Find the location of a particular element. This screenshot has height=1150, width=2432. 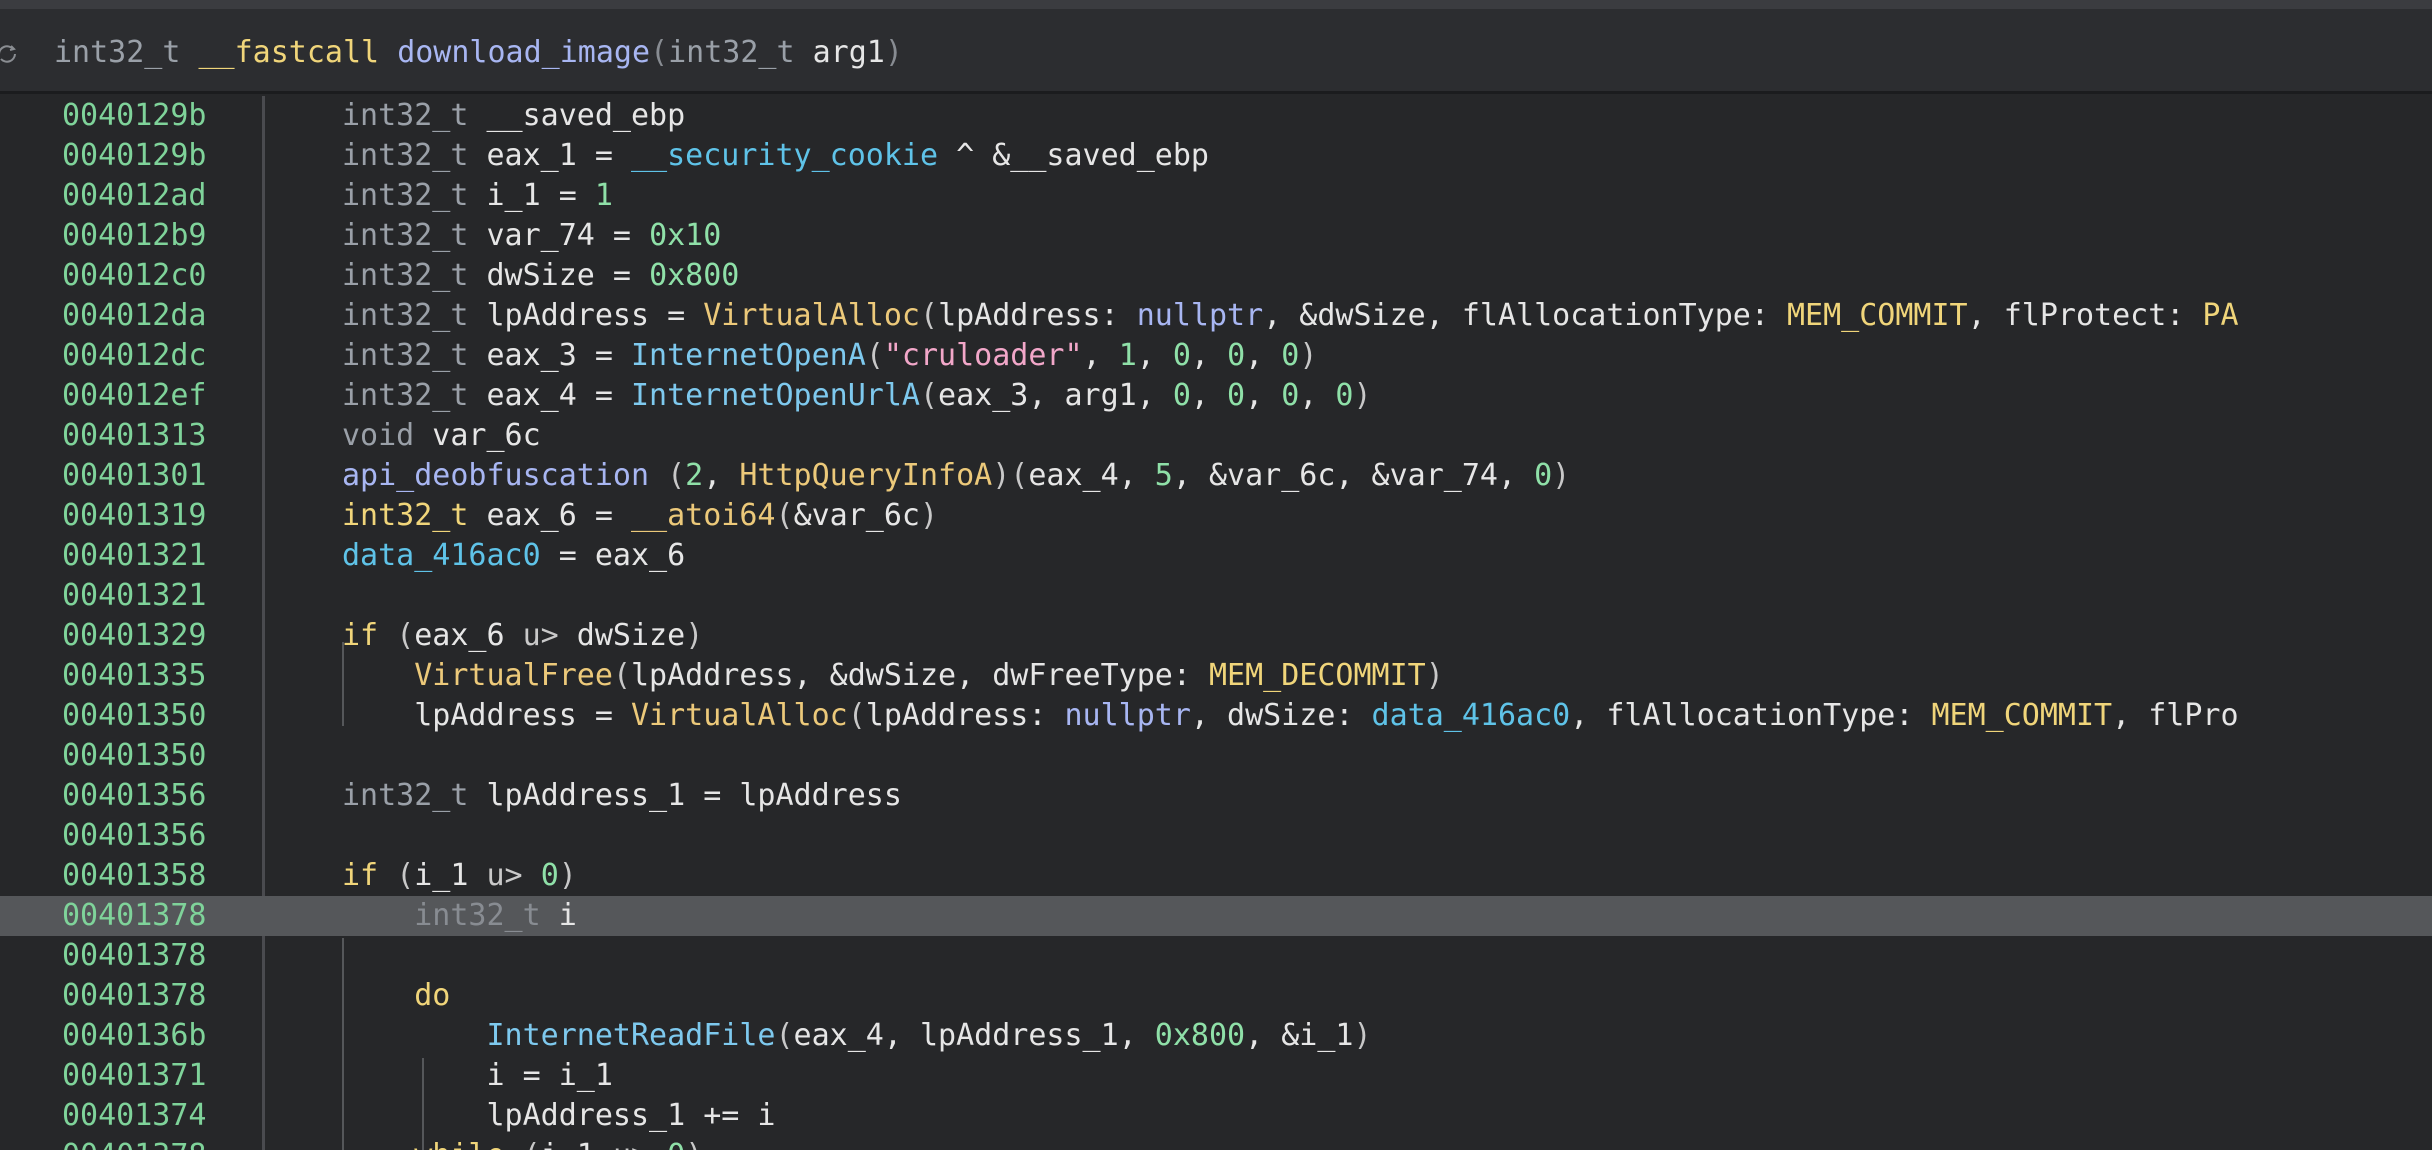

code-line: 00401329 if (eax_6 u> dwSize) is located at coordinates (1216, 636).